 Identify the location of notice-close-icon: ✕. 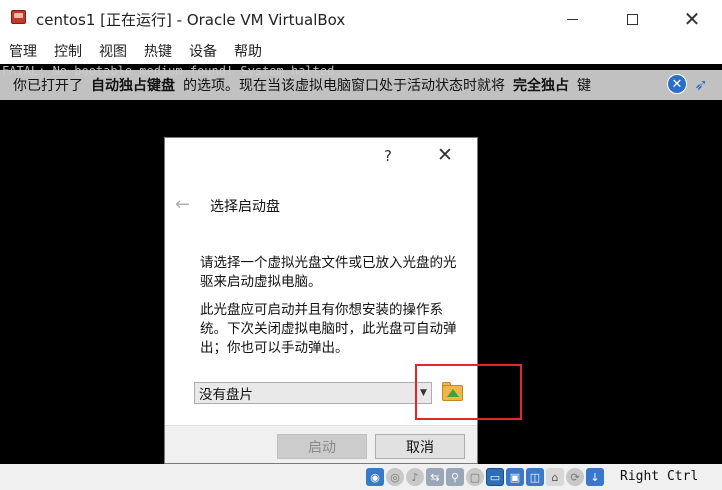
(677, 84).